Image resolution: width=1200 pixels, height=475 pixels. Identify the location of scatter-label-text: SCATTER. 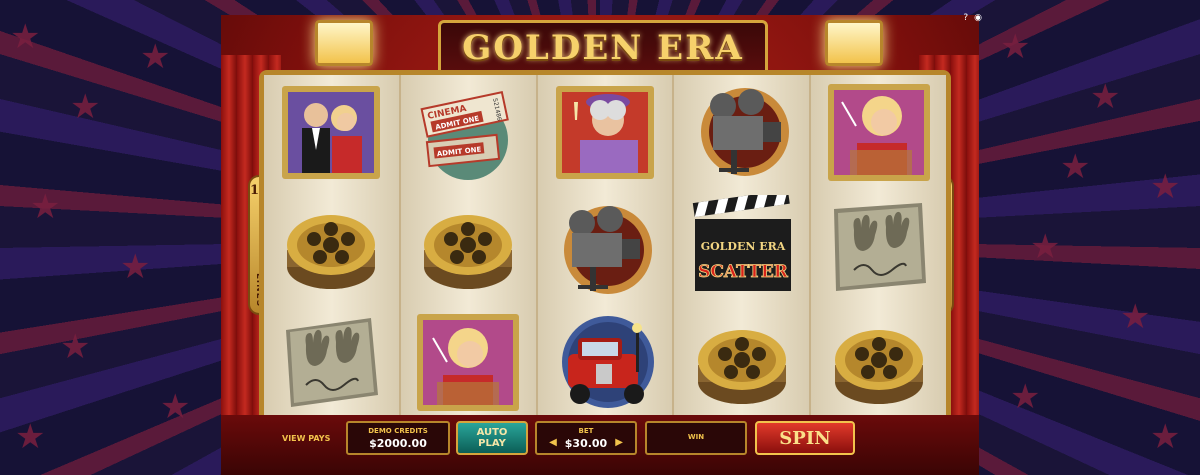
(743, 272).